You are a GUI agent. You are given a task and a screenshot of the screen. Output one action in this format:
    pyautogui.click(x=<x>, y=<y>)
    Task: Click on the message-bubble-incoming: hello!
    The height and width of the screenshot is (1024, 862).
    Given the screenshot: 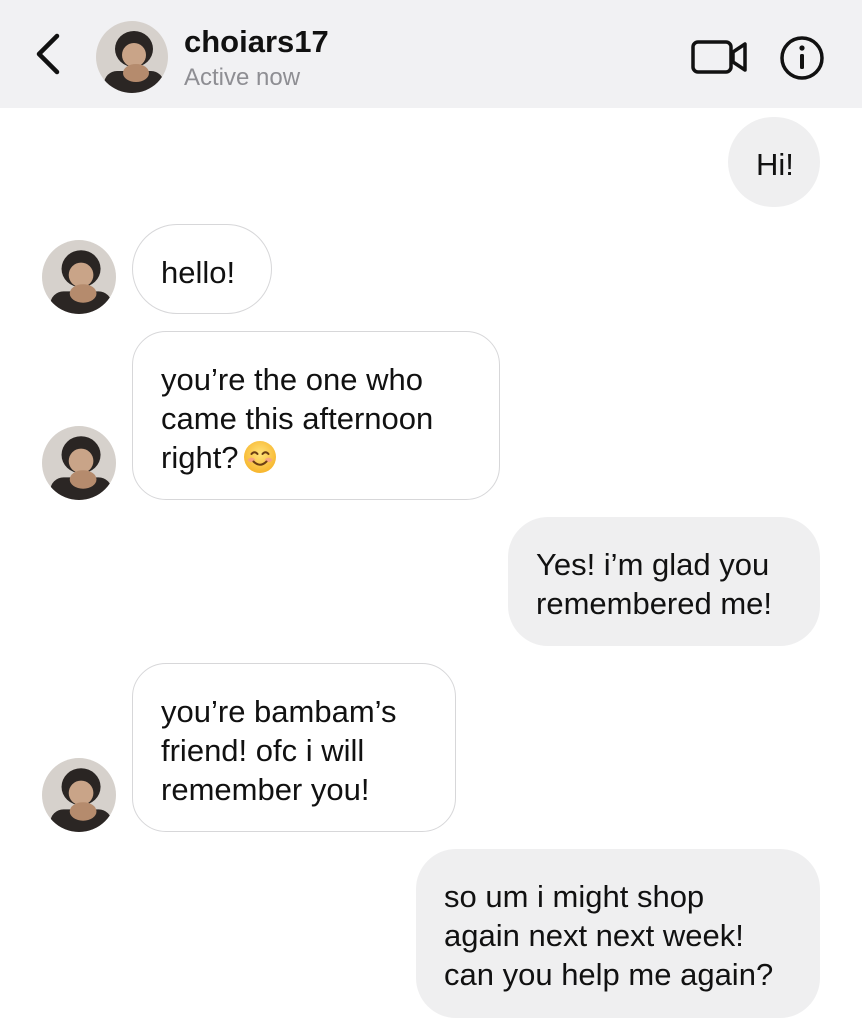 What is the action you would take?
    pyautogui.click(x=202, y=269)
    